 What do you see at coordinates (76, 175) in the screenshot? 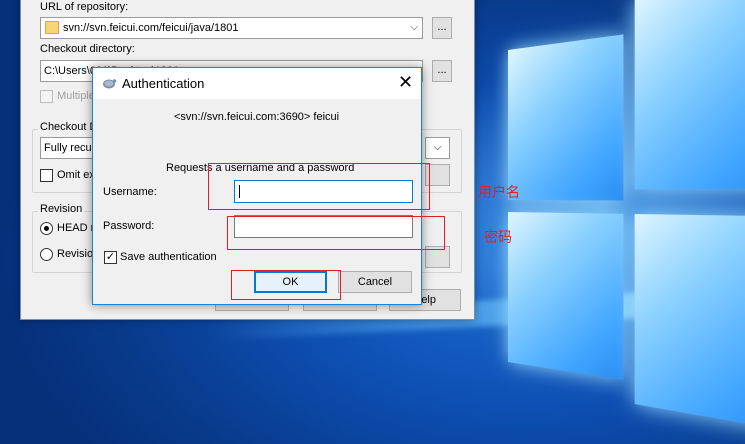
I see `omit-label: Omit ex` at bounding box center [76, 175].